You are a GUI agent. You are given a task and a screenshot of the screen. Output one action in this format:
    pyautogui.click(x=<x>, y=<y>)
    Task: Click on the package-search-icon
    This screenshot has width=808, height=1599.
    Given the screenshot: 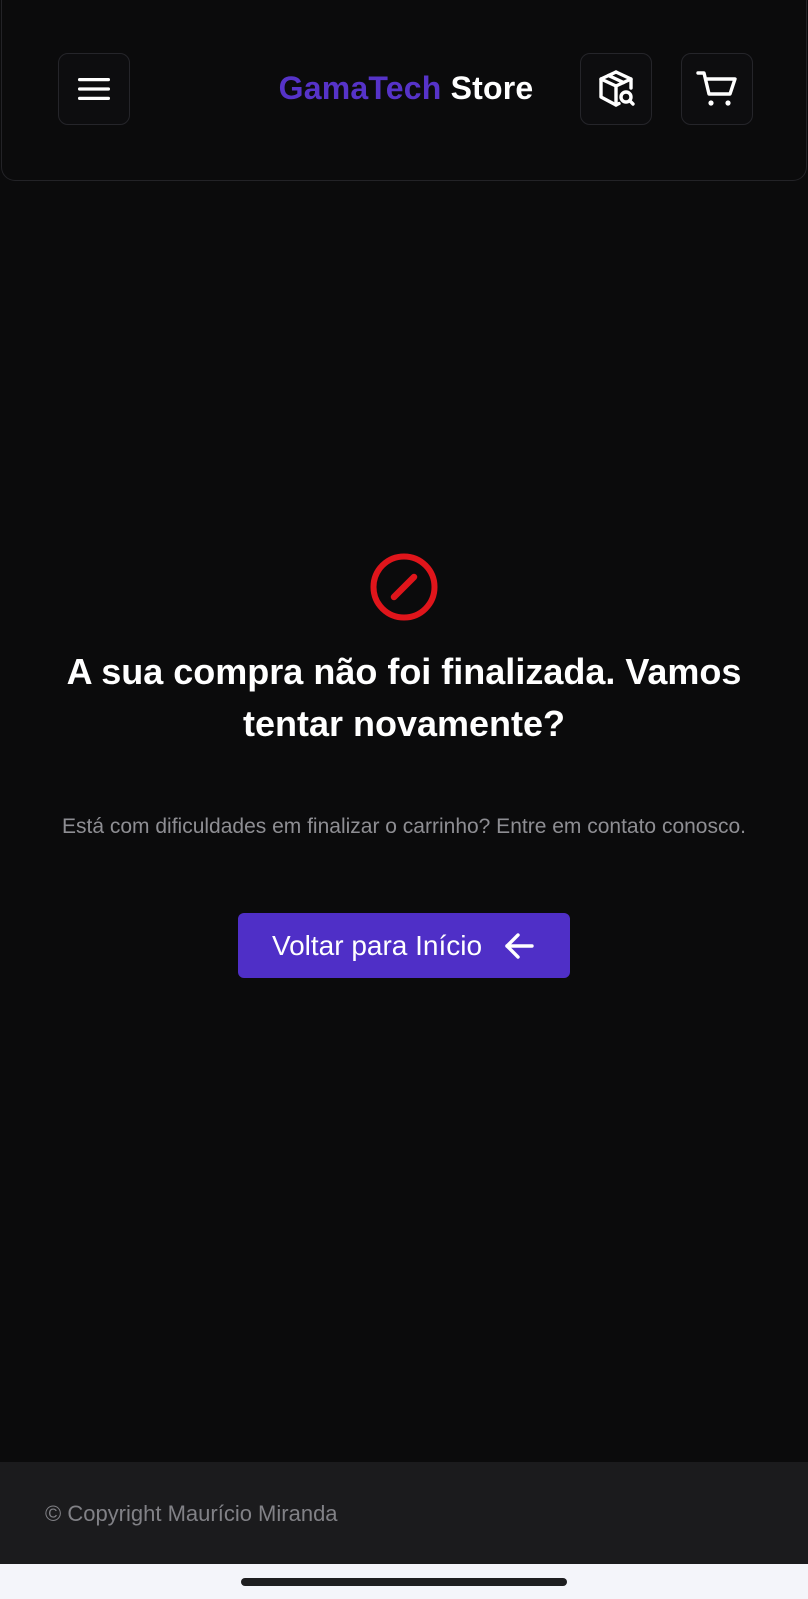 What is the action you would take?
    pyautogui.click(x=617, y=88)
    